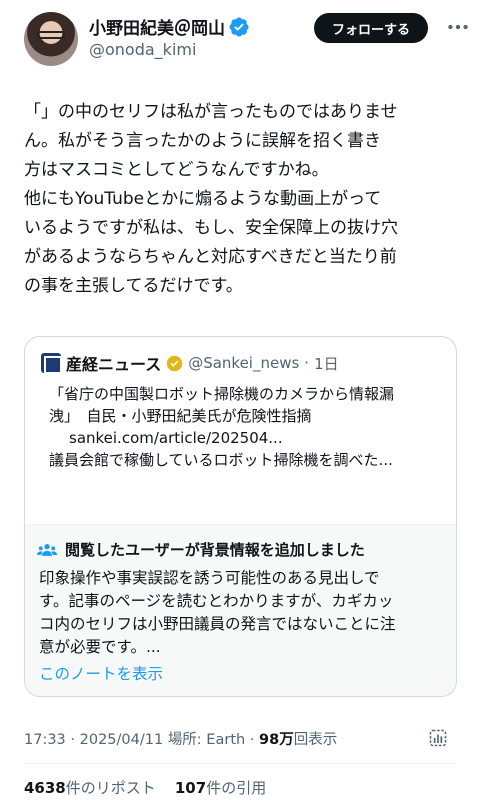 The width and height of the screenshot is (480, 802). Describe the element at coordinates (157, 26) in the screenshot. I see `author-name: 小野田紀美＠岡山` at that location.